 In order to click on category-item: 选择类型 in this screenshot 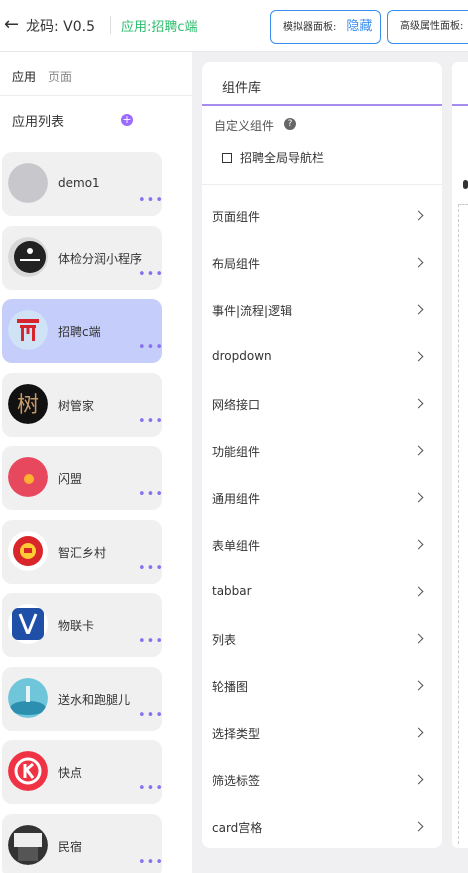, I will do `click(322, 734)`.